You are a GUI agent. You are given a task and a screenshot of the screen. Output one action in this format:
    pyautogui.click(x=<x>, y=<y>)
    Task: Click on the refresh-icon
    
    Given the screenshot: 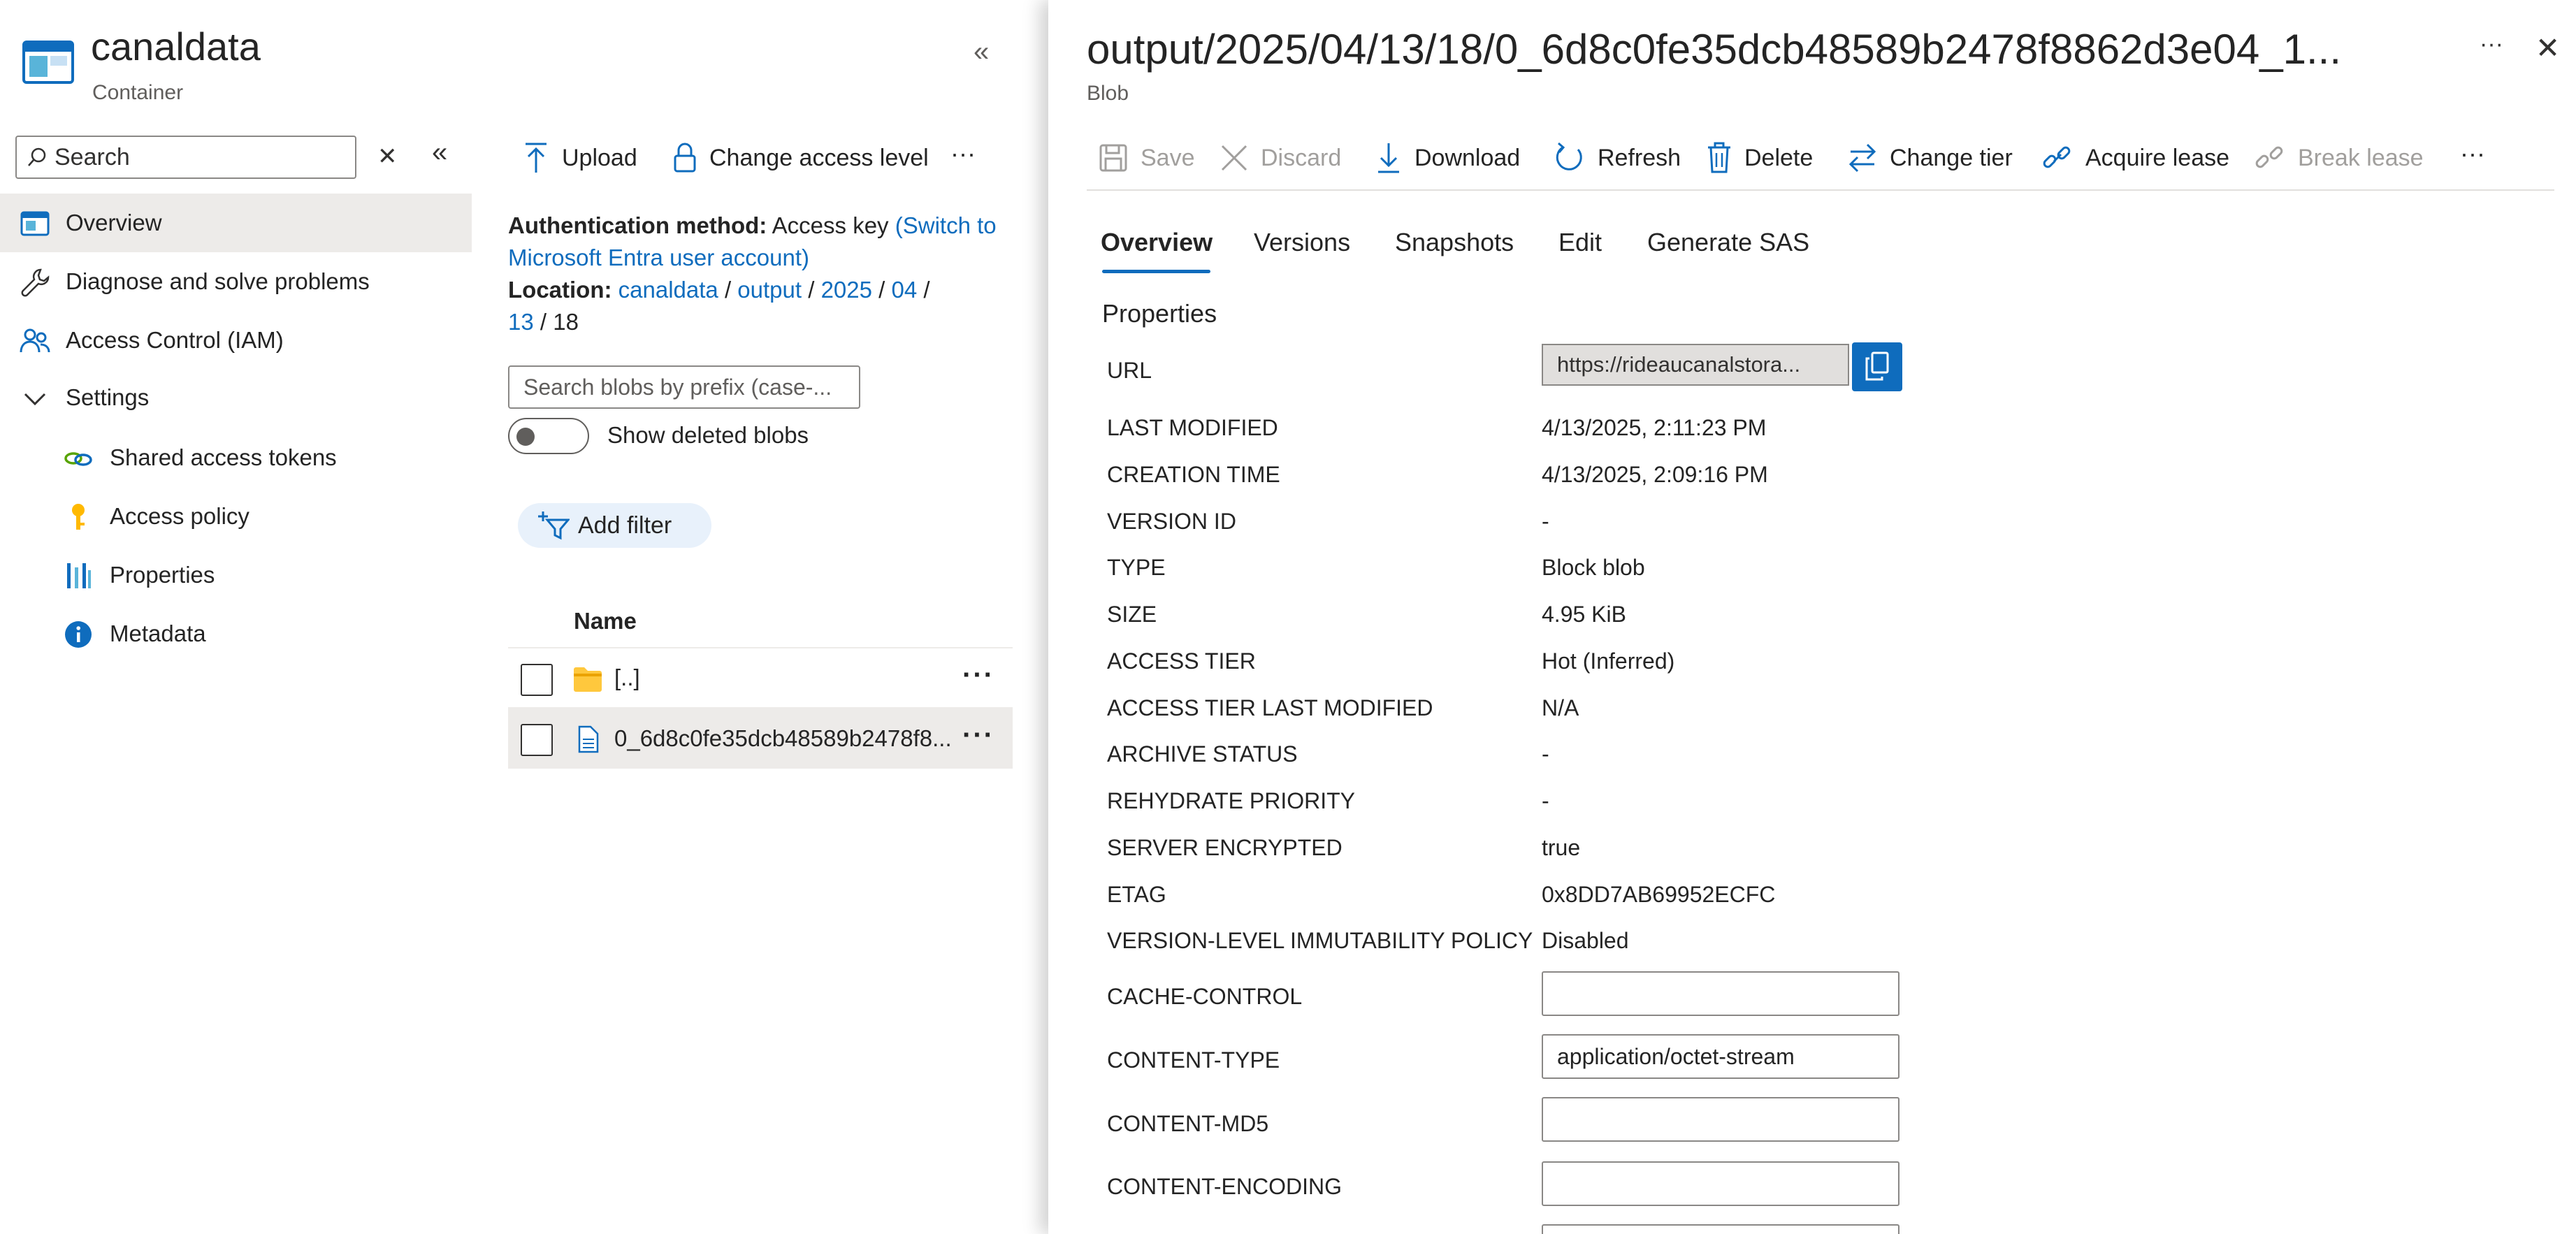 What is the action you would take?
    pyautogui.click(x=1569, y=156)
    